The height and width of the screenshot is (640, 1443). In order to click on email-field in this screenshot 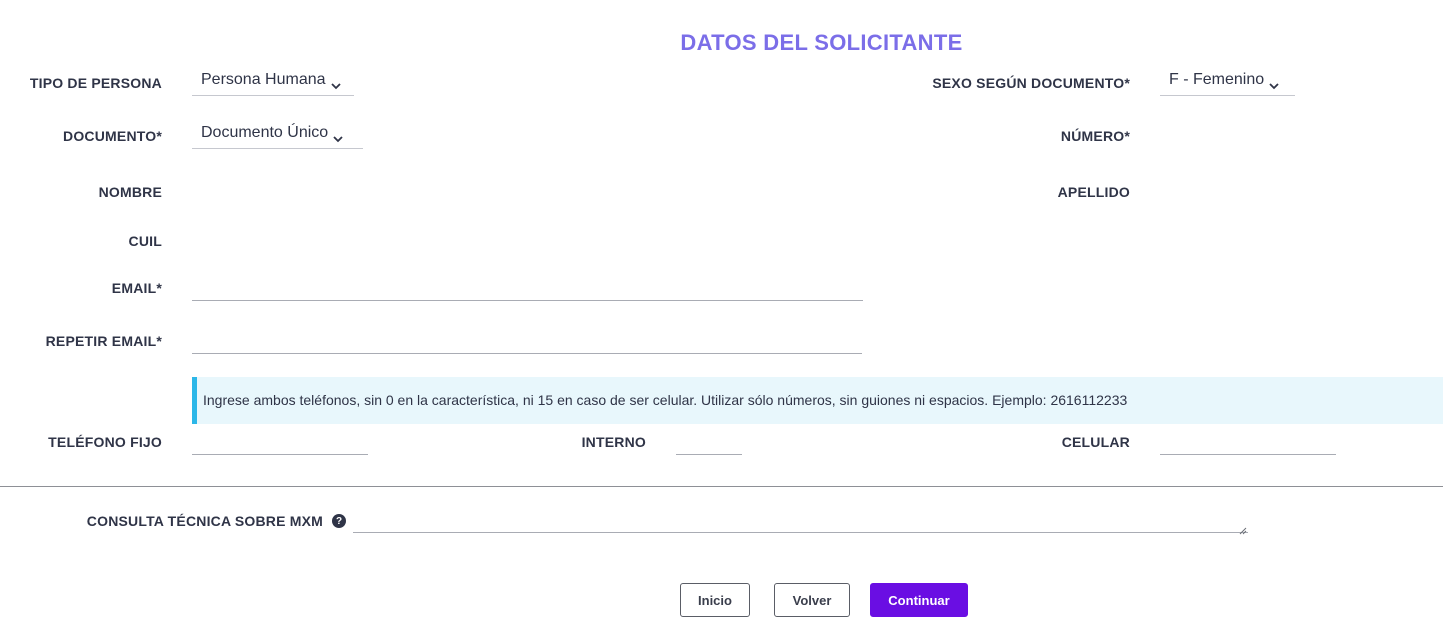, I will do `click(527, 286)`.